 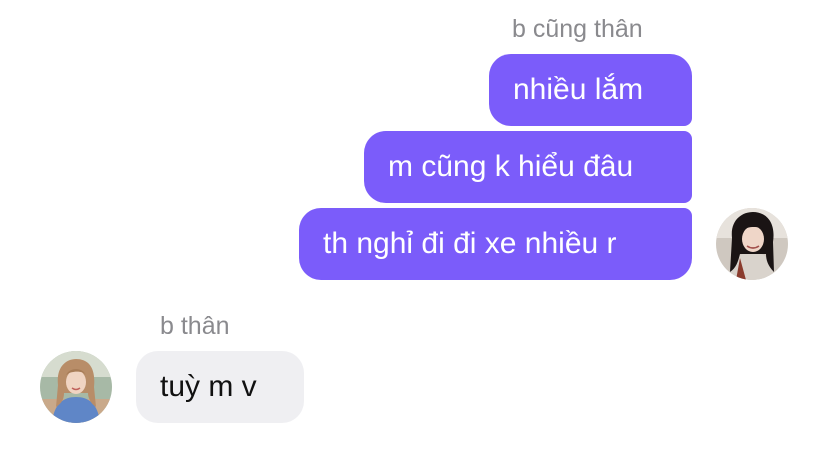 I want to click on outgoing-message-bubble: m cũng k hiểu đâu, so click(x=528, y=167).